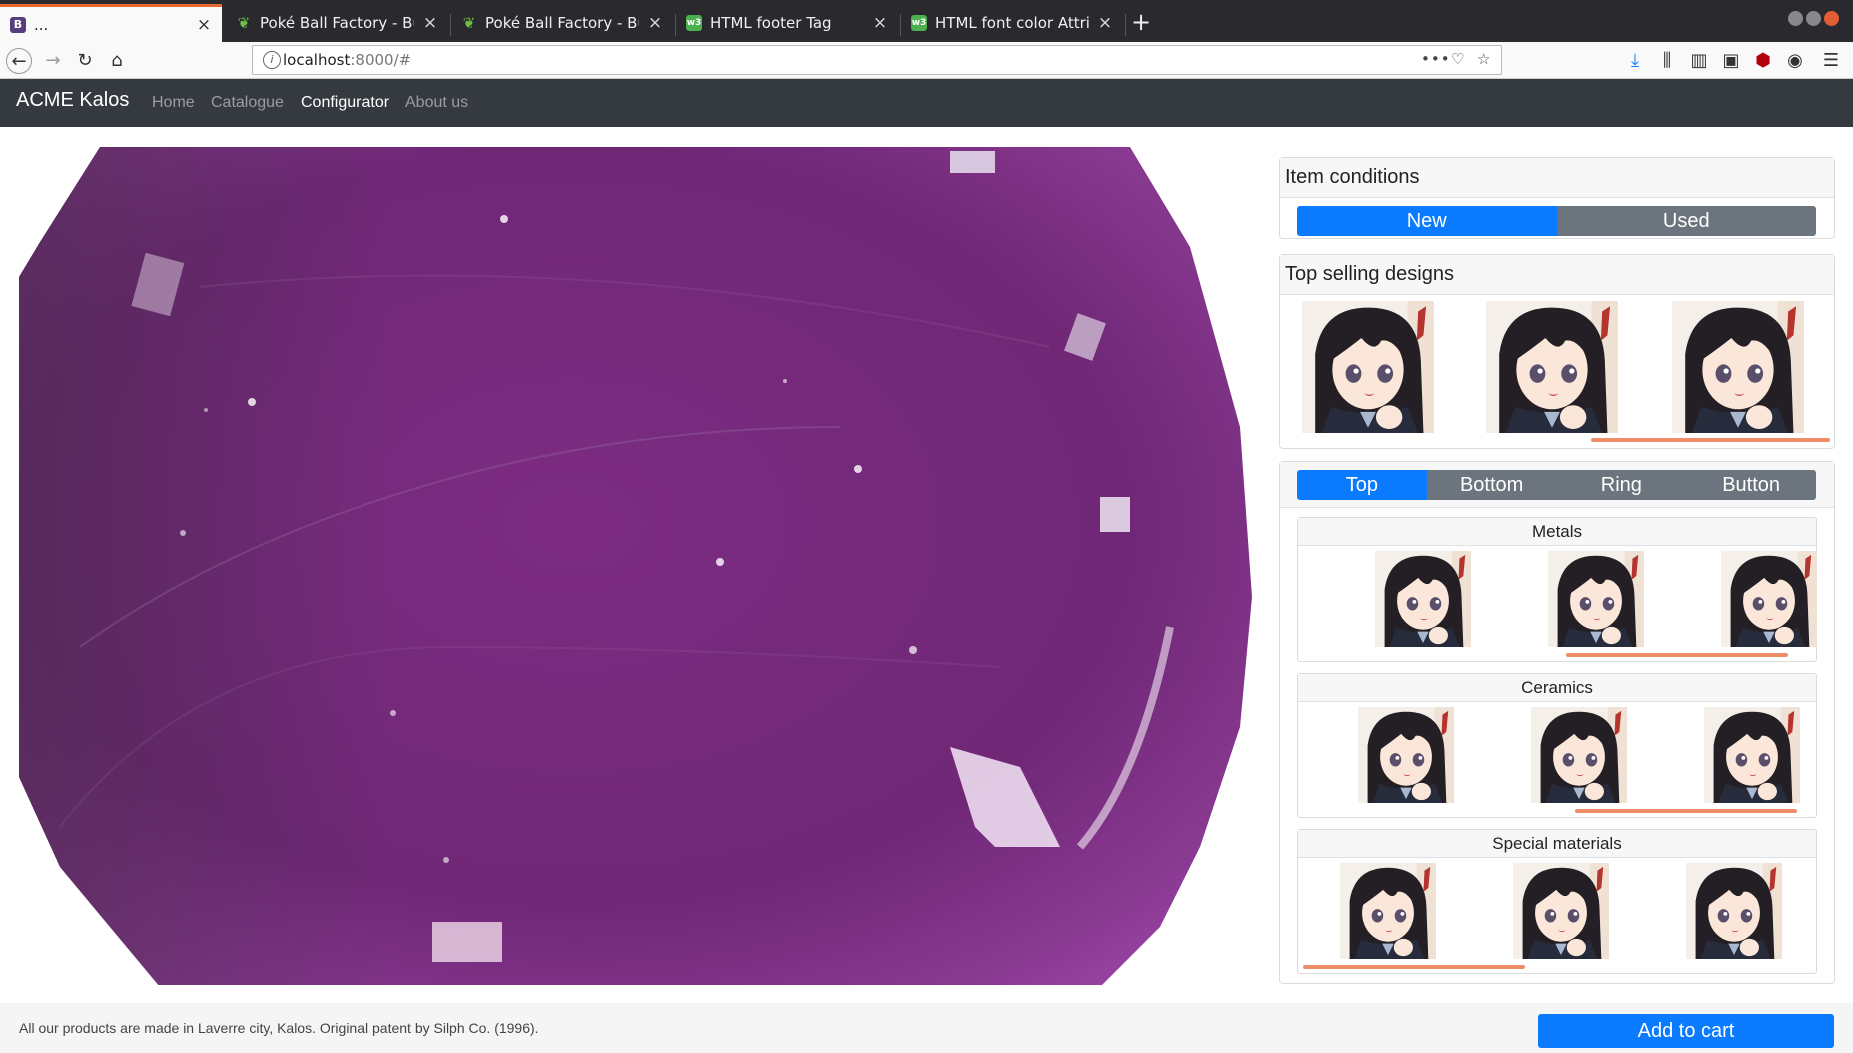 The image size is (1853, 1053). I want to click on sidebar-icon: ▥, so click(1699, 61).